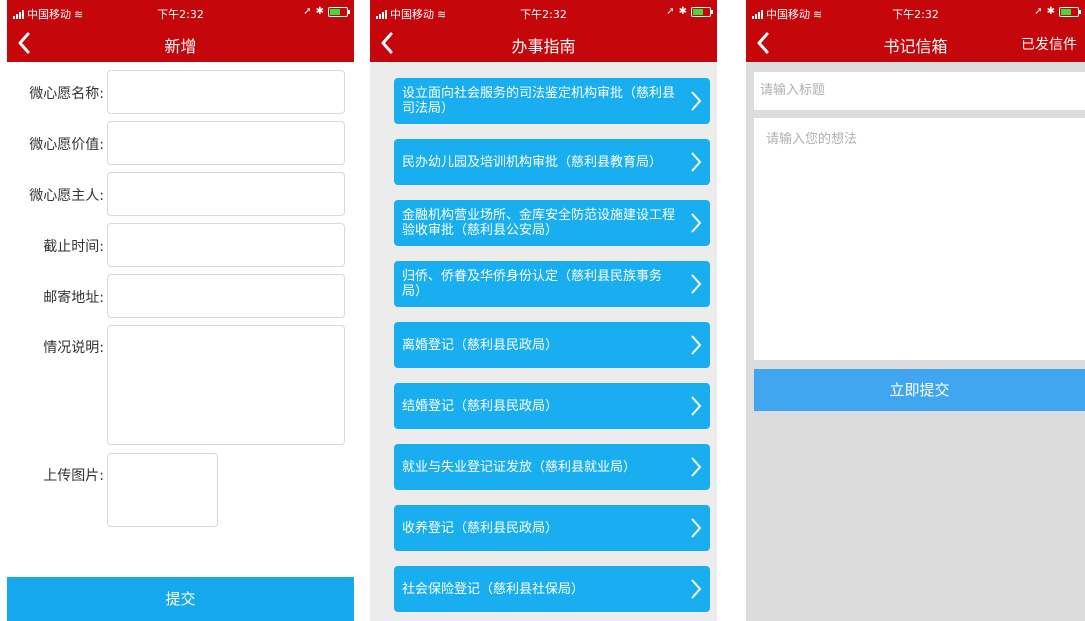 The image size is (1085, 621). I want to click on list-item-label: 社会保险登记（慈利县社保局）, so click(493, 589).